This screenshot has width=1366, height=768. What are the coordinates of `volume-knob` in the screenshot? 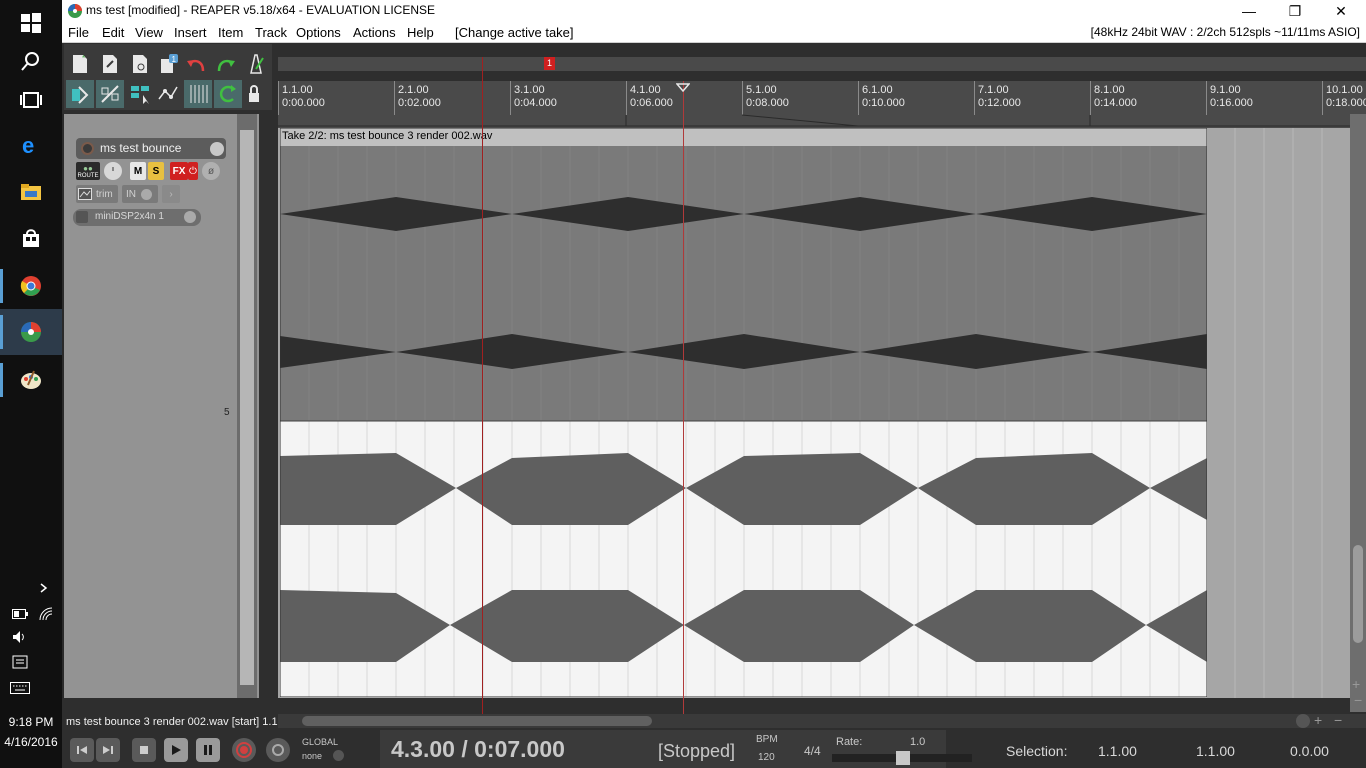 It's located at (113, 171).